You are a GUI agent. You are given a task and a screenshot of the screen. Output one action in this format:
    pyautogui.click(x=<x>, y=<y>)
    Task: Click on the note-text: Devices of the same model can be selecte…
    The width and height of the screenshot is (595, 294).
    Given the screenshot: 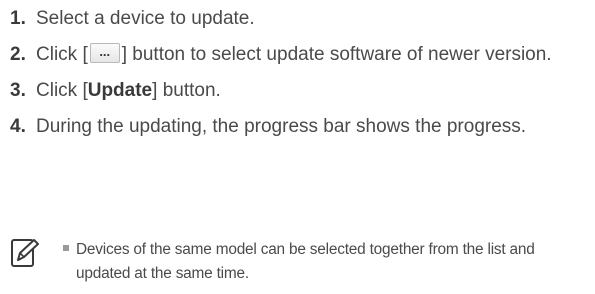 What is the action you would take?
    pyautogui.click(x=305, y=261)
    